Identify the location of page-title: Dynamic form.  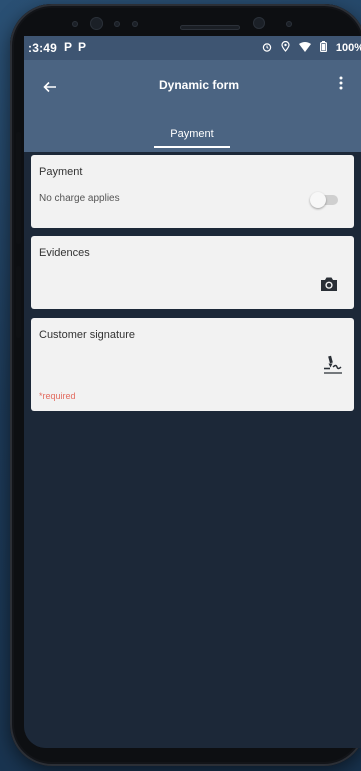
(199, 85).